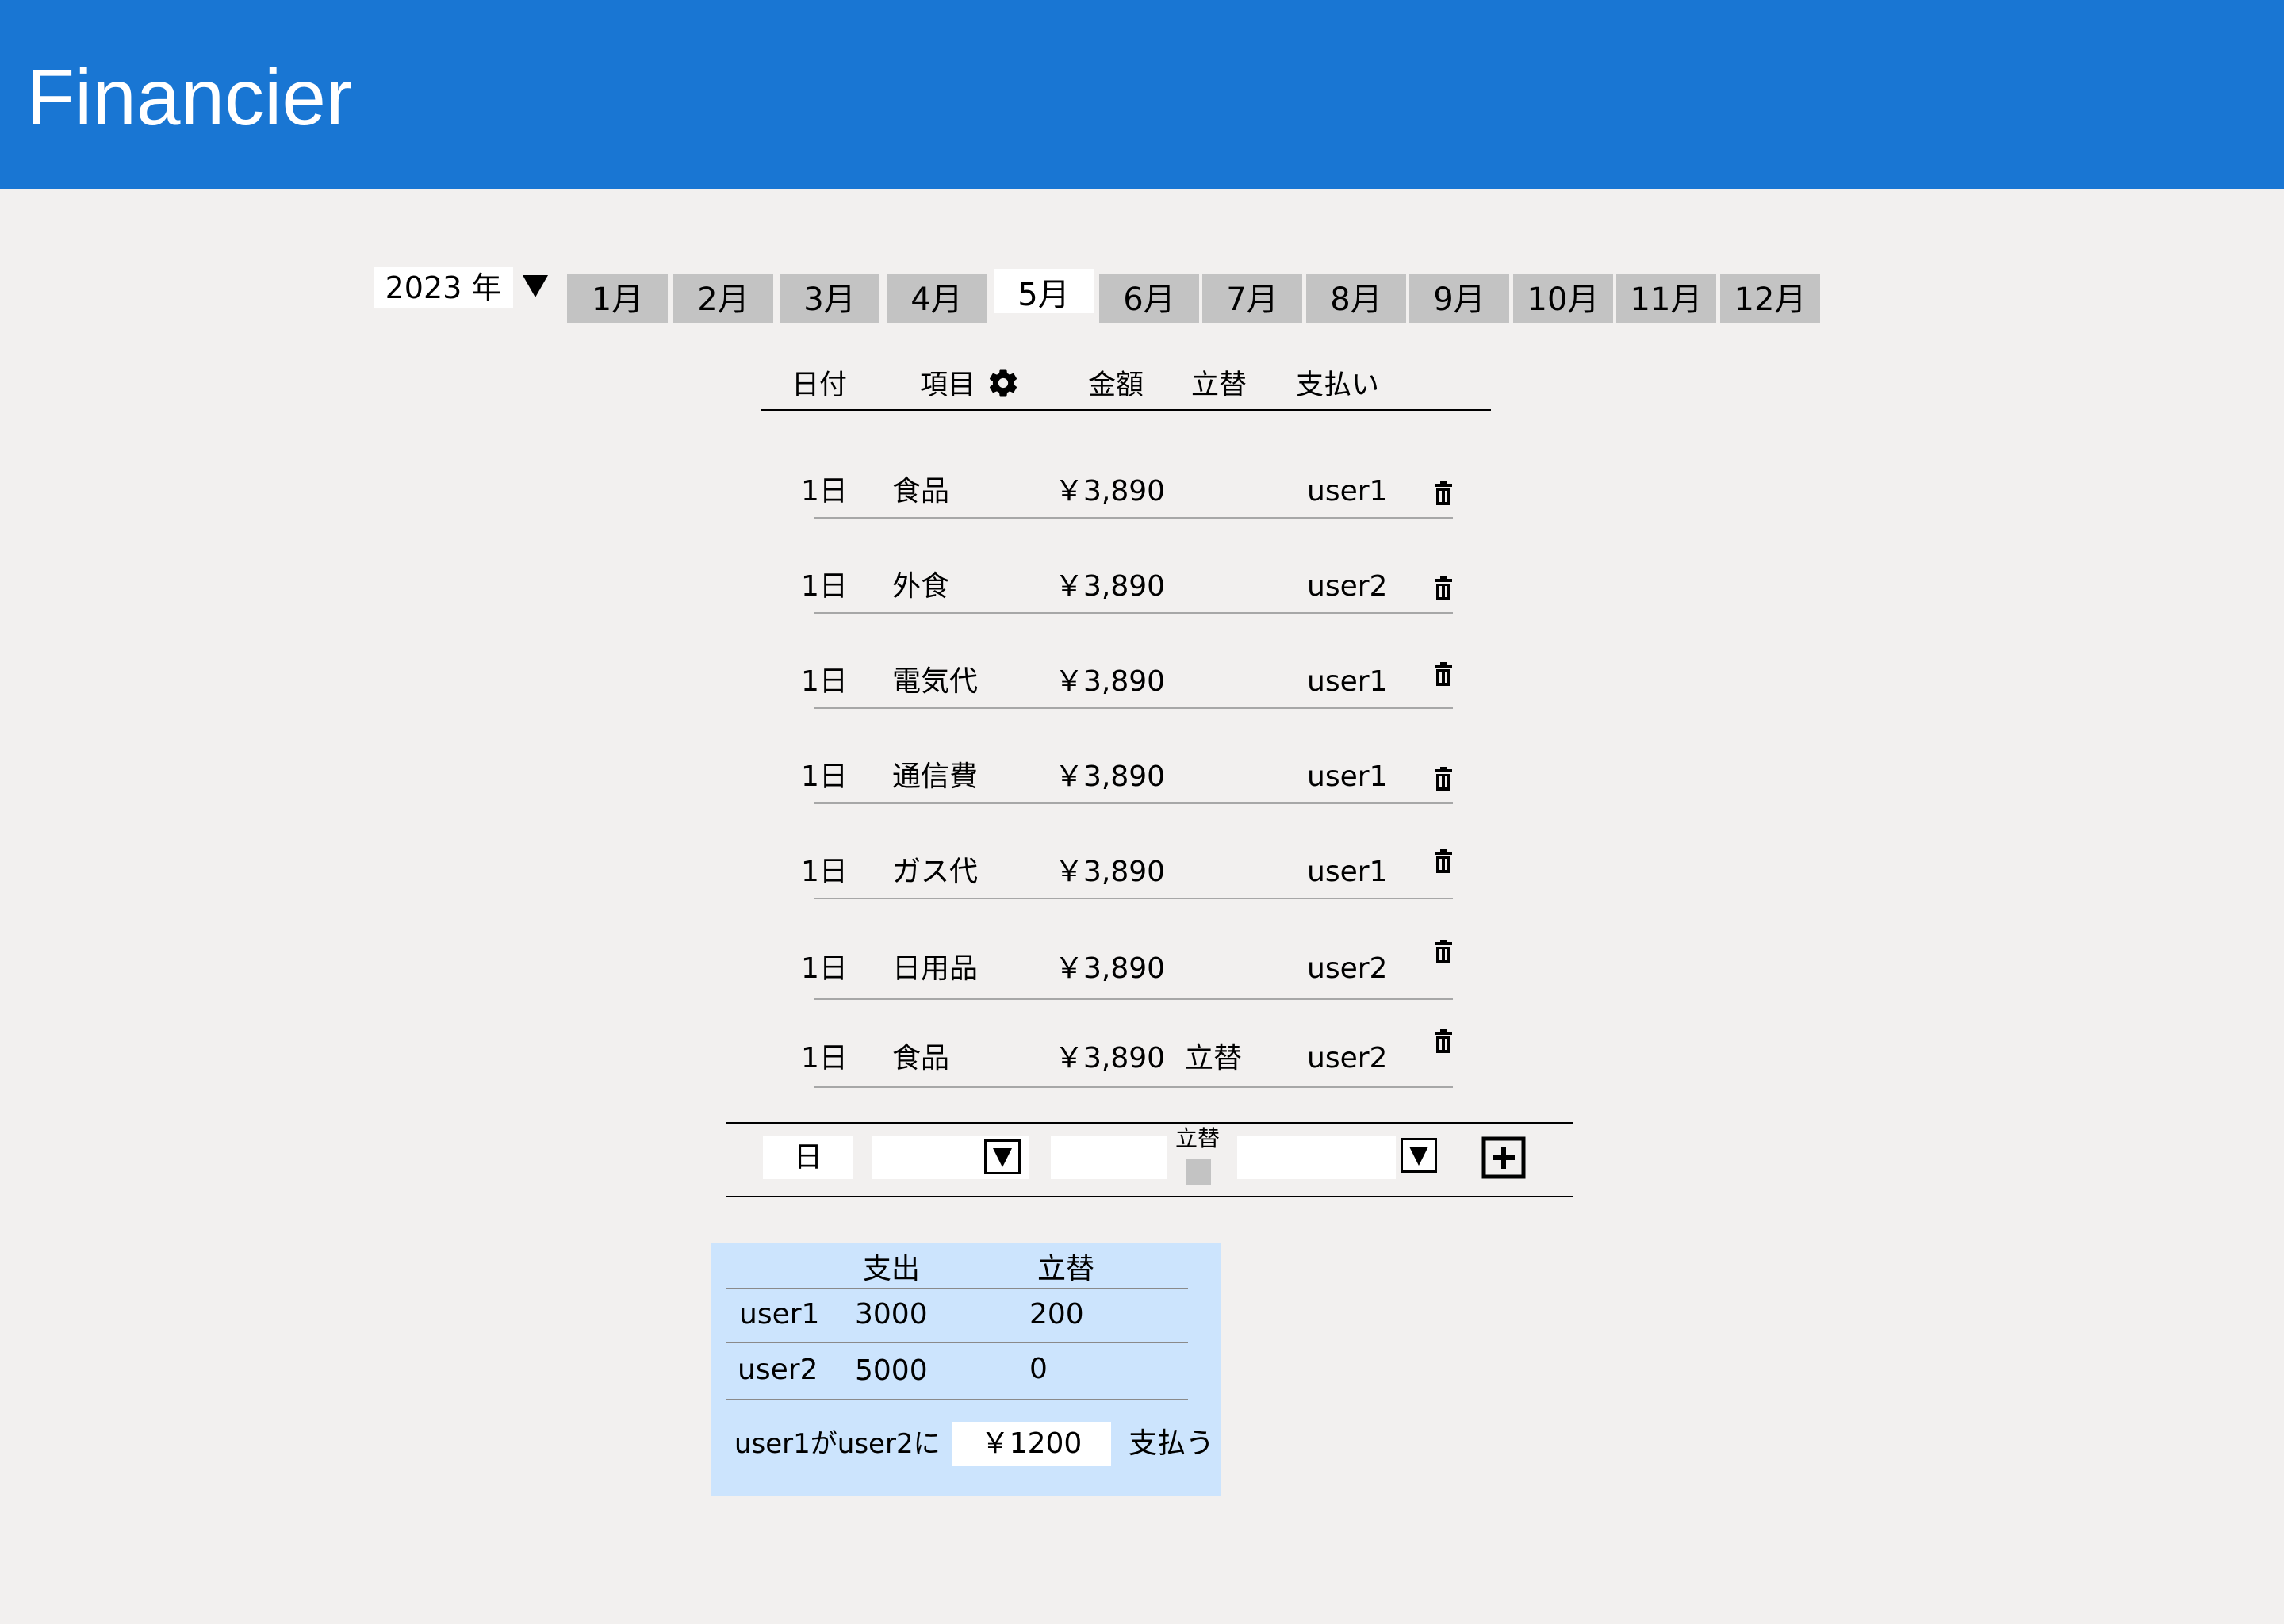  What do you see at coordinates (819, 385) in the screenshot?
I see `column-header-date: 日付` at bounding box center [819, 385].